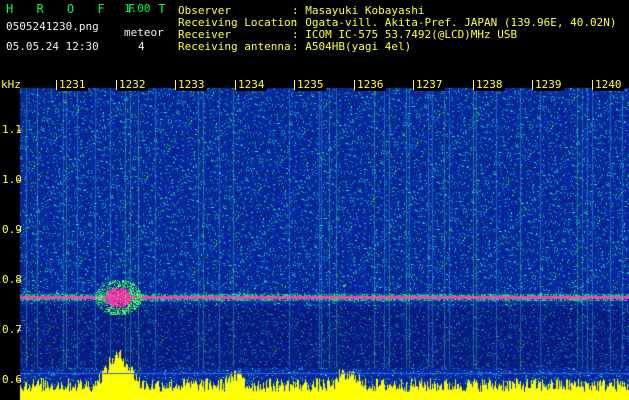 This screenshot has height=400, width=629. I want to click on y-tick-0-7: 0.7, so click(12, 329).